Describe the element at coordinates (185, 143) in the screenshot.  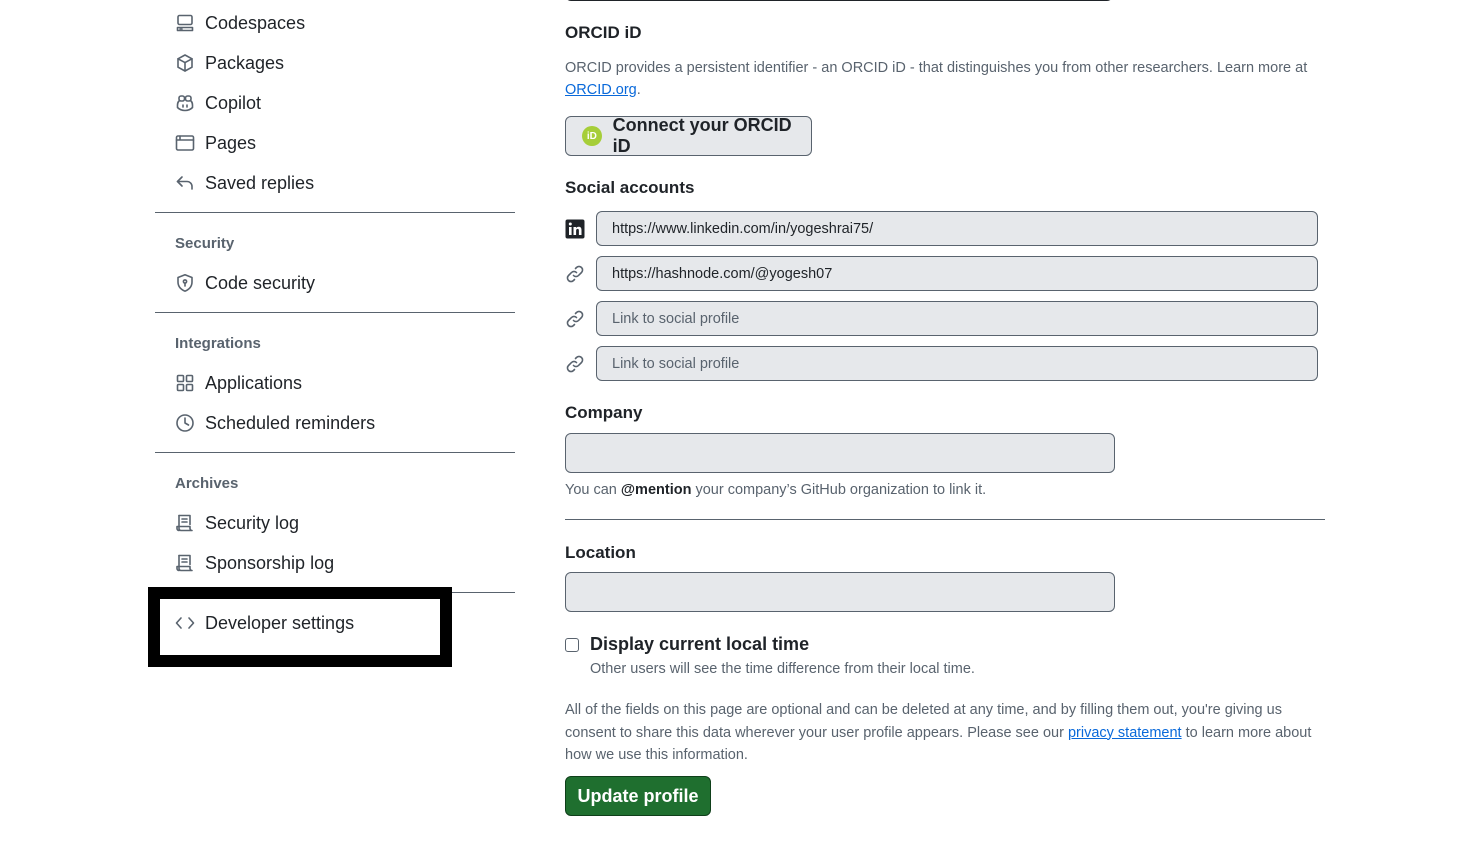
I see `browser-icon` at that location.